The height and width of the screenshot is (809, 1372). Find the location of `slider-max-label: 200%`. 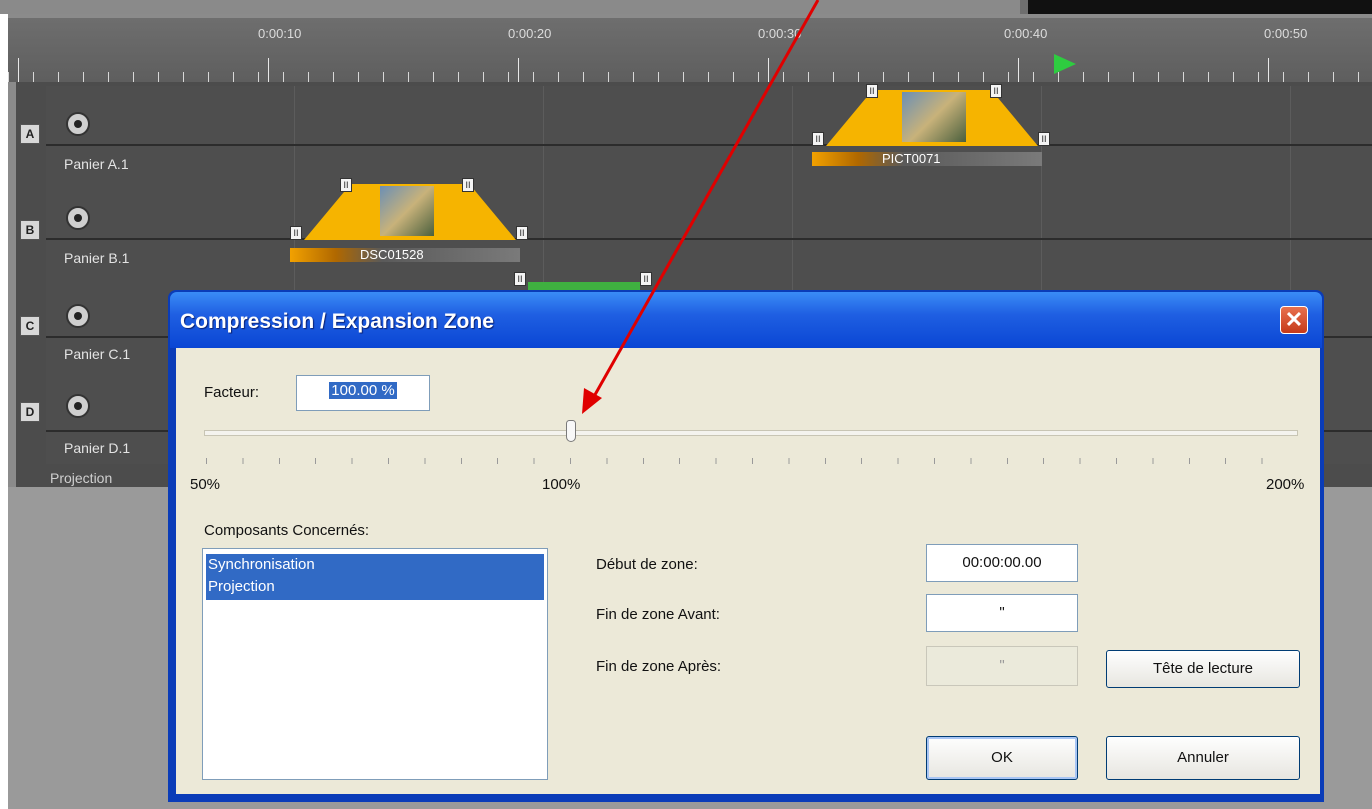

slider-max-label: 200% is located at coordinates (1285, 484).